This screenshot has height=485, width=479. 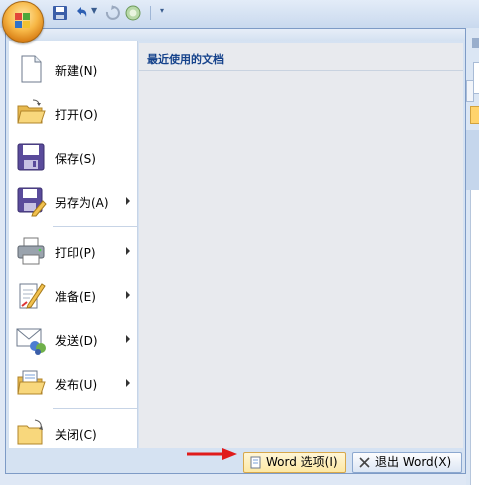 What do you see at coordinates (76, 341) in the screenshot?
I see `menu-item-label: 发送(D)` at bounding box center [76, 341].